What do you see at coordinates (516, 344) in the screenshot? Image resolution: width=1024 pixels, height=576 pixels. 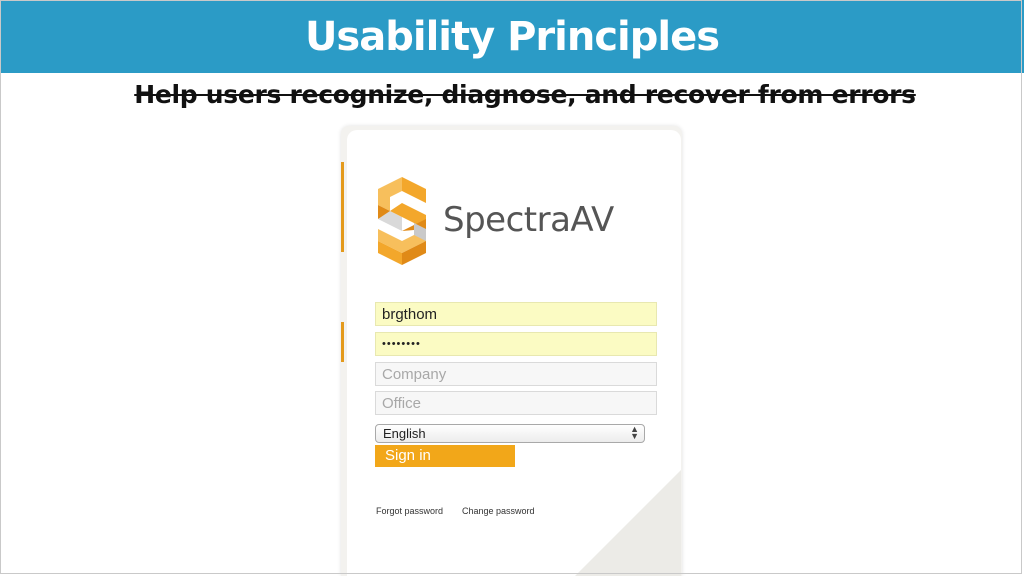 I see `password-field: ••••••••` at bounding box center [516, 344].